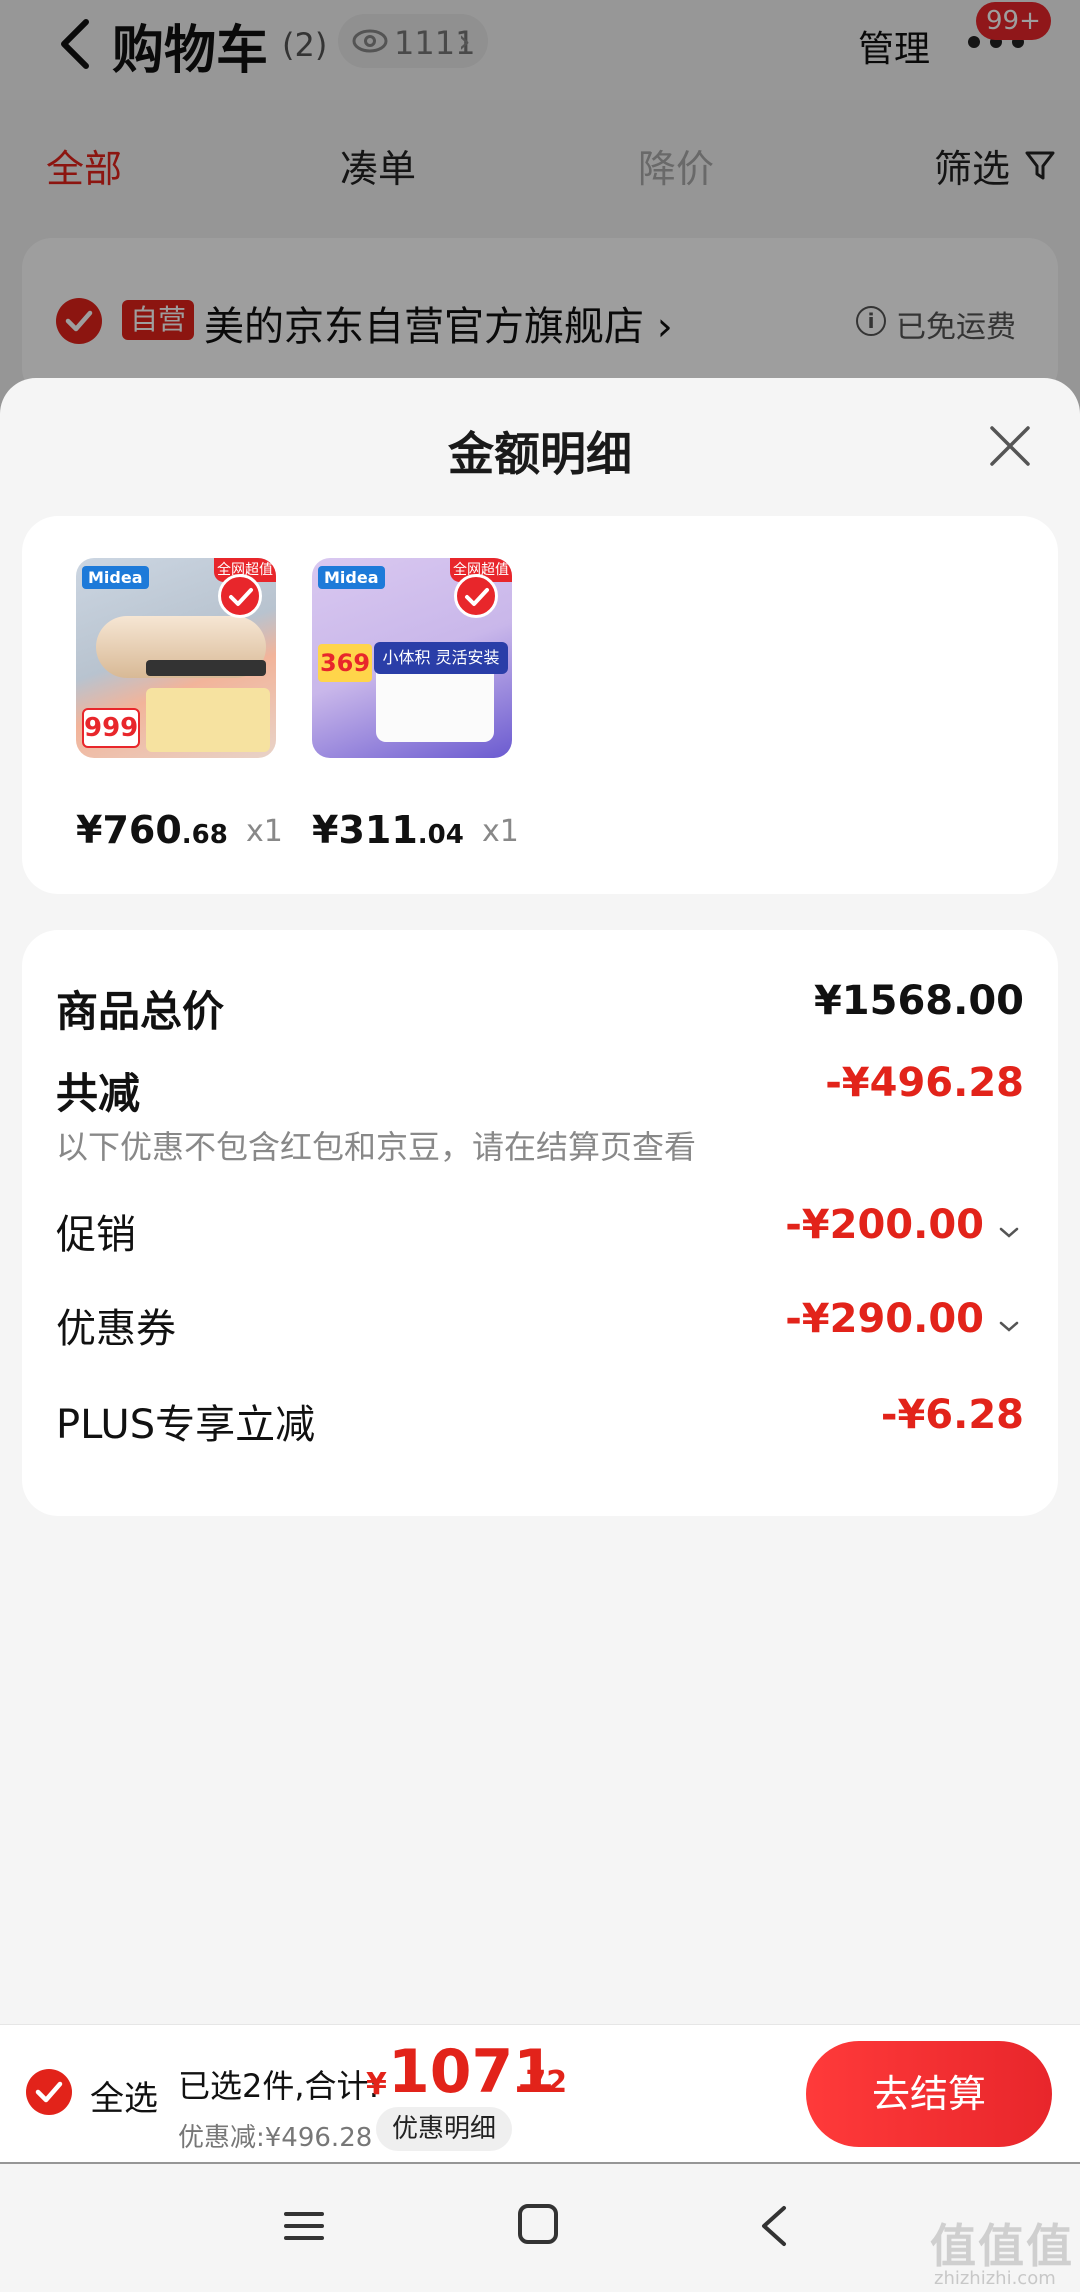 The height and width of the screenshot is (2292, 1080). I want to click on watermark-url: zhizhizhi.com, so click(995, 2278).